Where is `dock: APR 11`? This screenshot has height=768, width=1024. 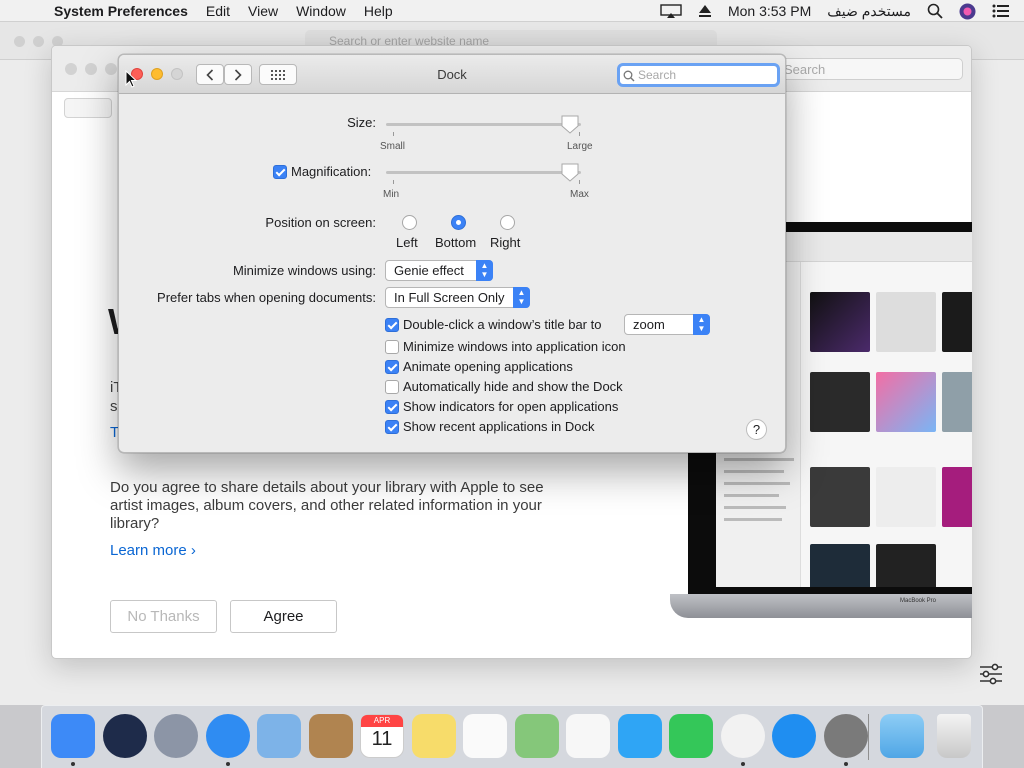
dock: APR 11 is located at coordinates (512, 736).